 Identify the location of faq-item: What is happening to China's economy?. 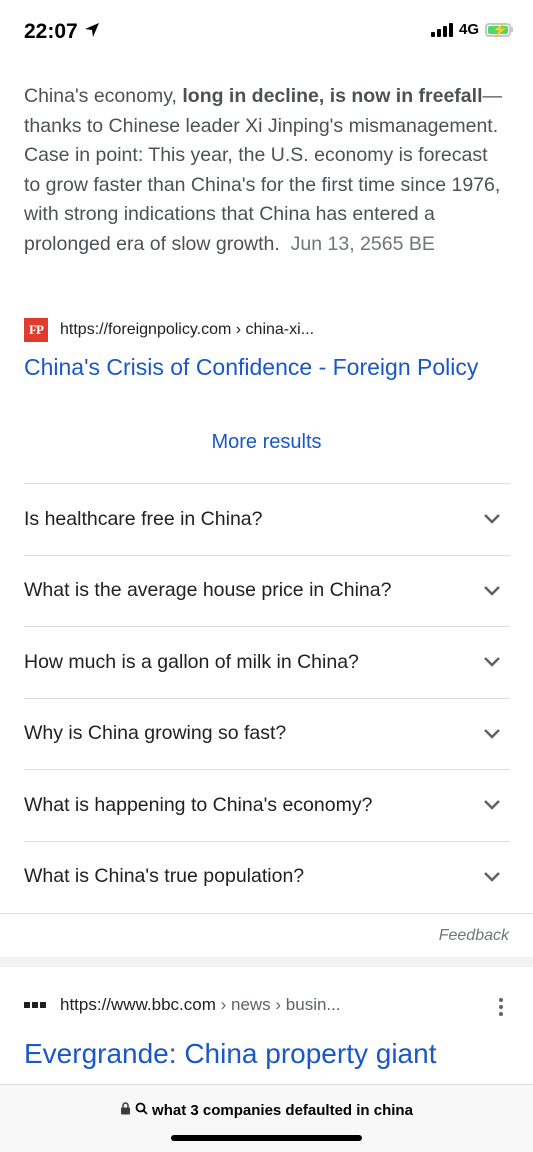
(267, 805).